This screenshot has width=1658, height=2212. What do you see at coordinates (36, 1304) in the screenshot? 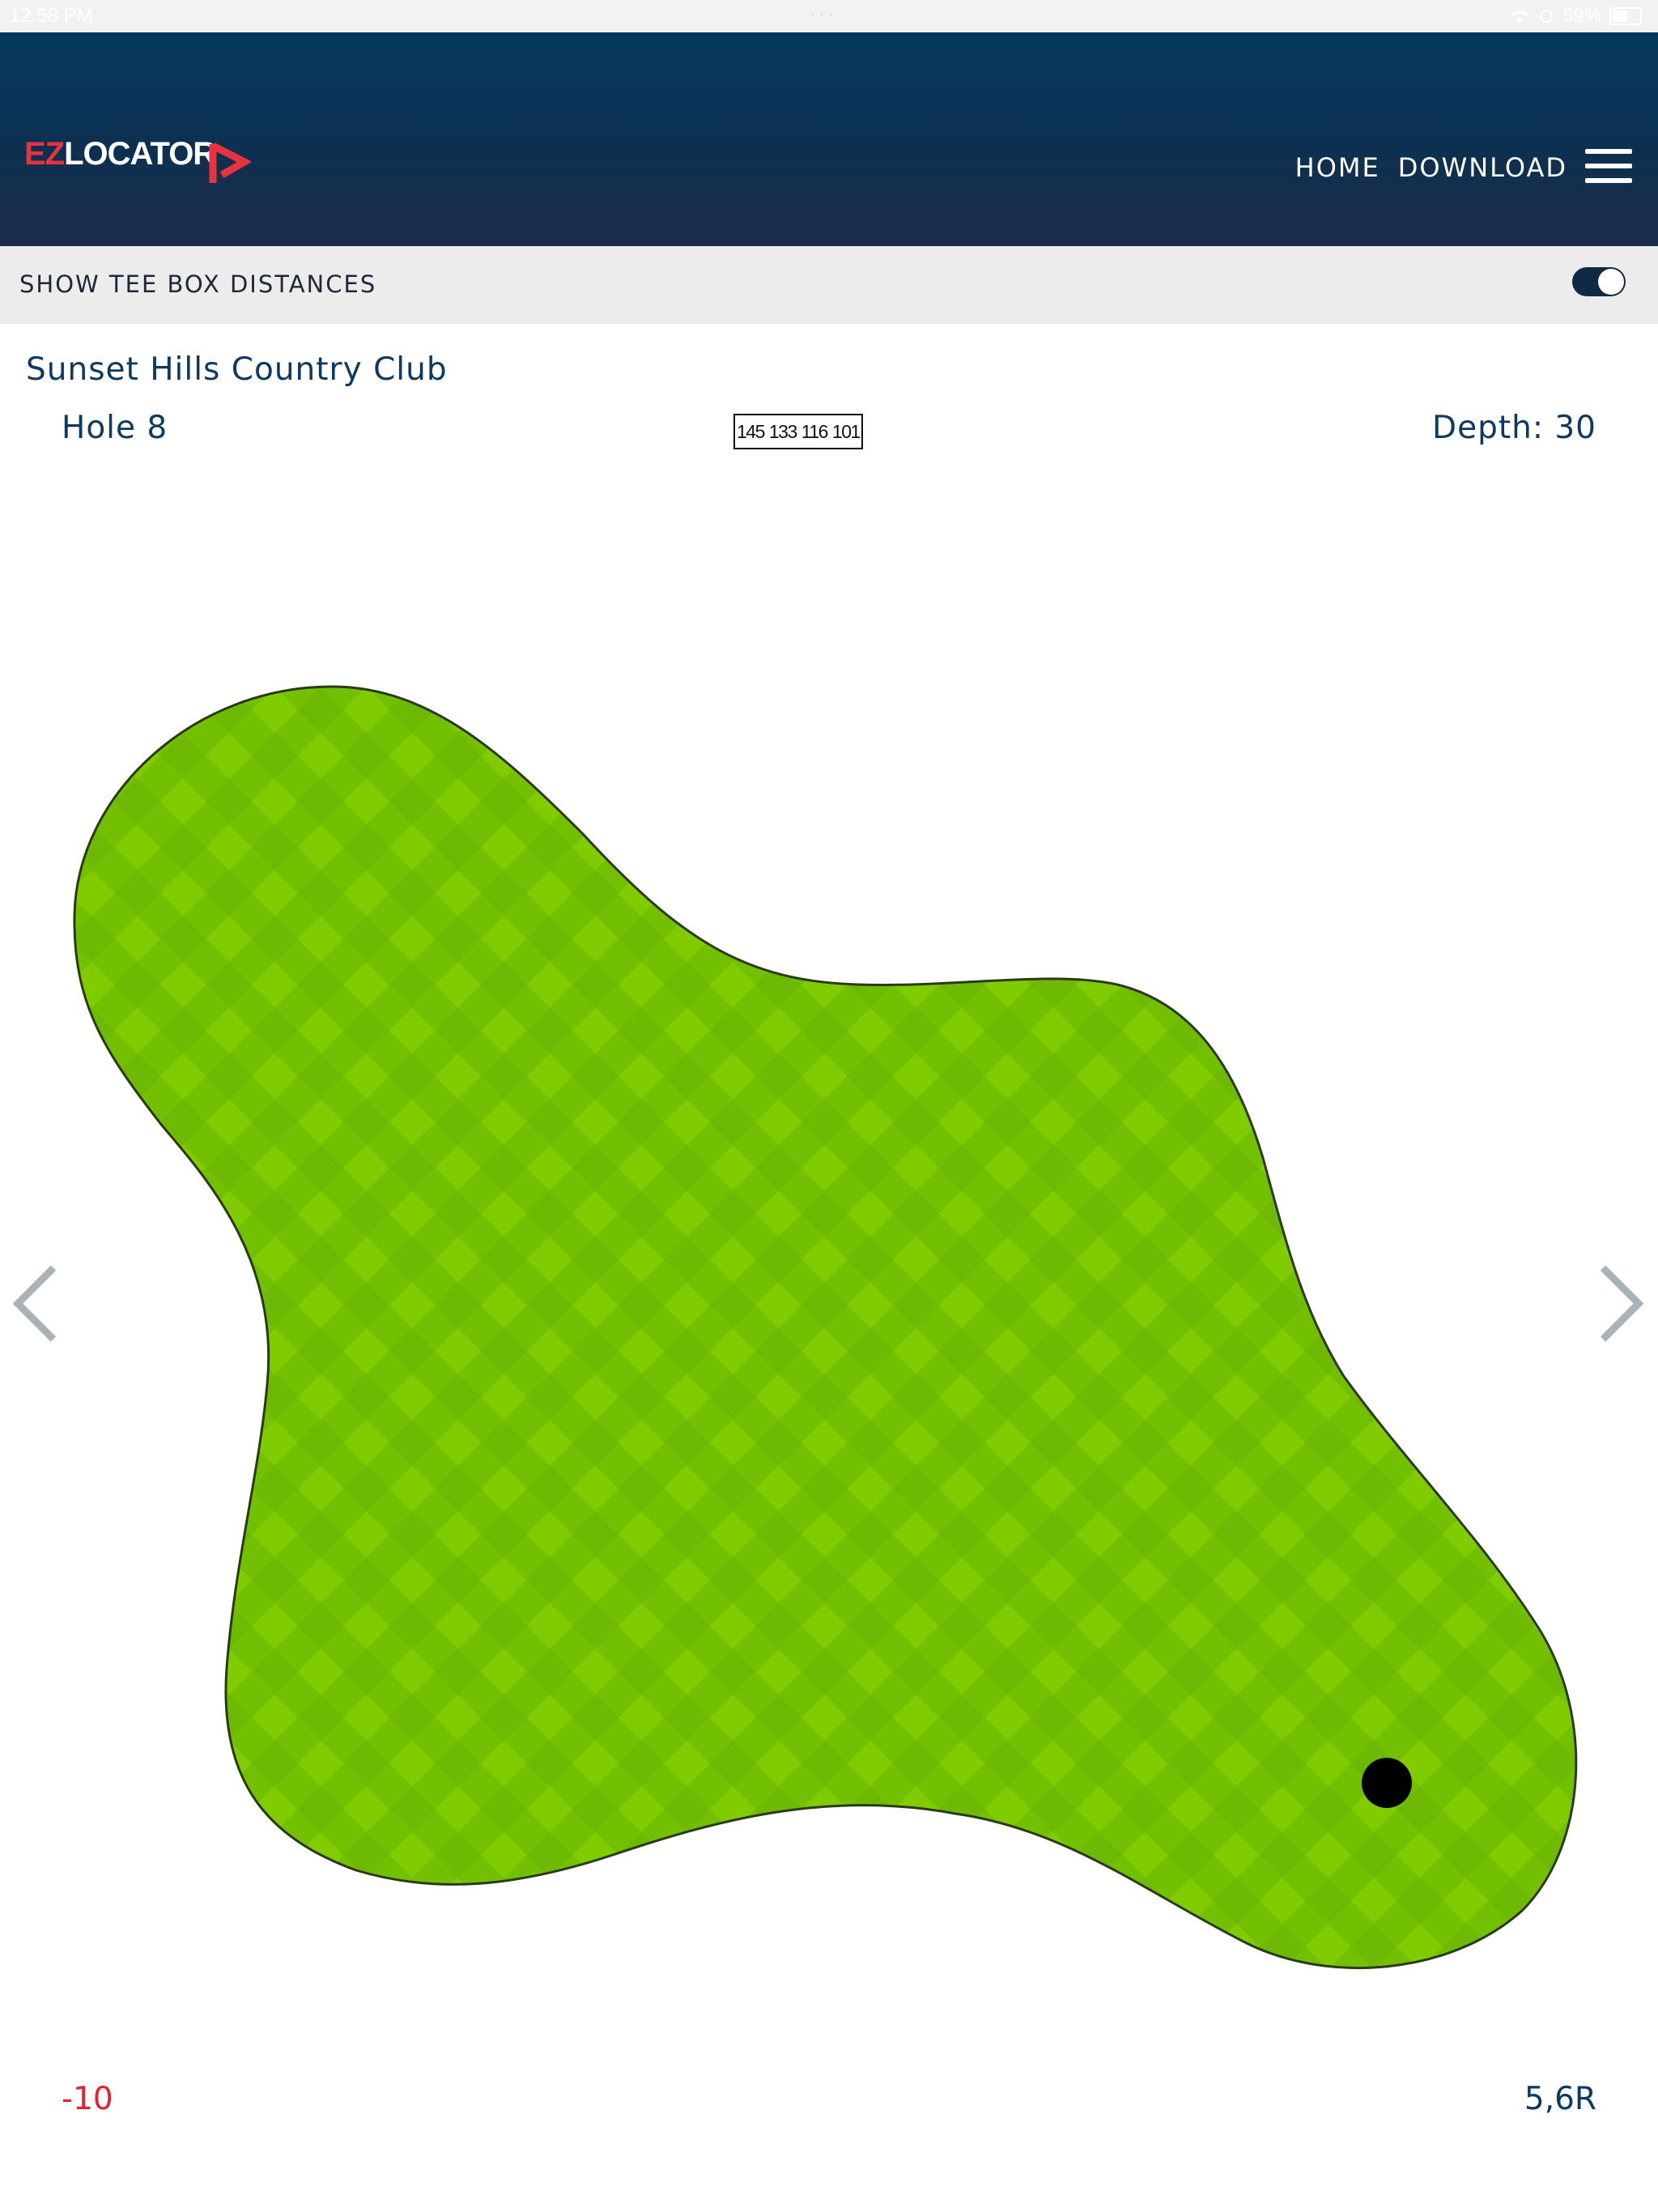
I see `previous-hole-arrow-icon` at bounding box center [36, 1304].